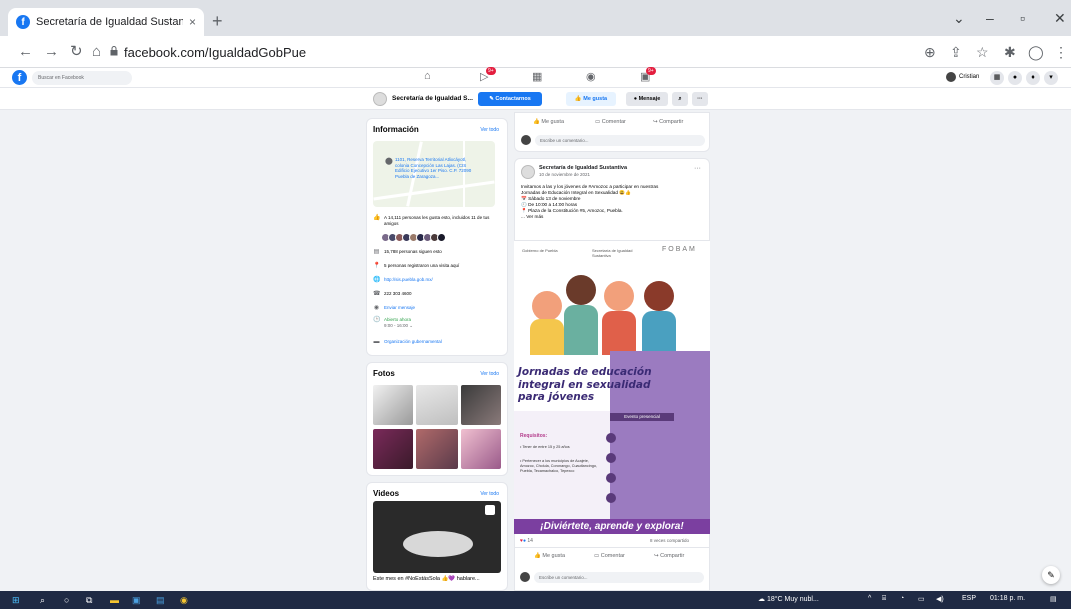 This screenshot has width=1071, height=609. What do you see at coordinates (377, 320) in the screenshot?
I see `clock-icon: 🕒` at bounding box center [377, 320].